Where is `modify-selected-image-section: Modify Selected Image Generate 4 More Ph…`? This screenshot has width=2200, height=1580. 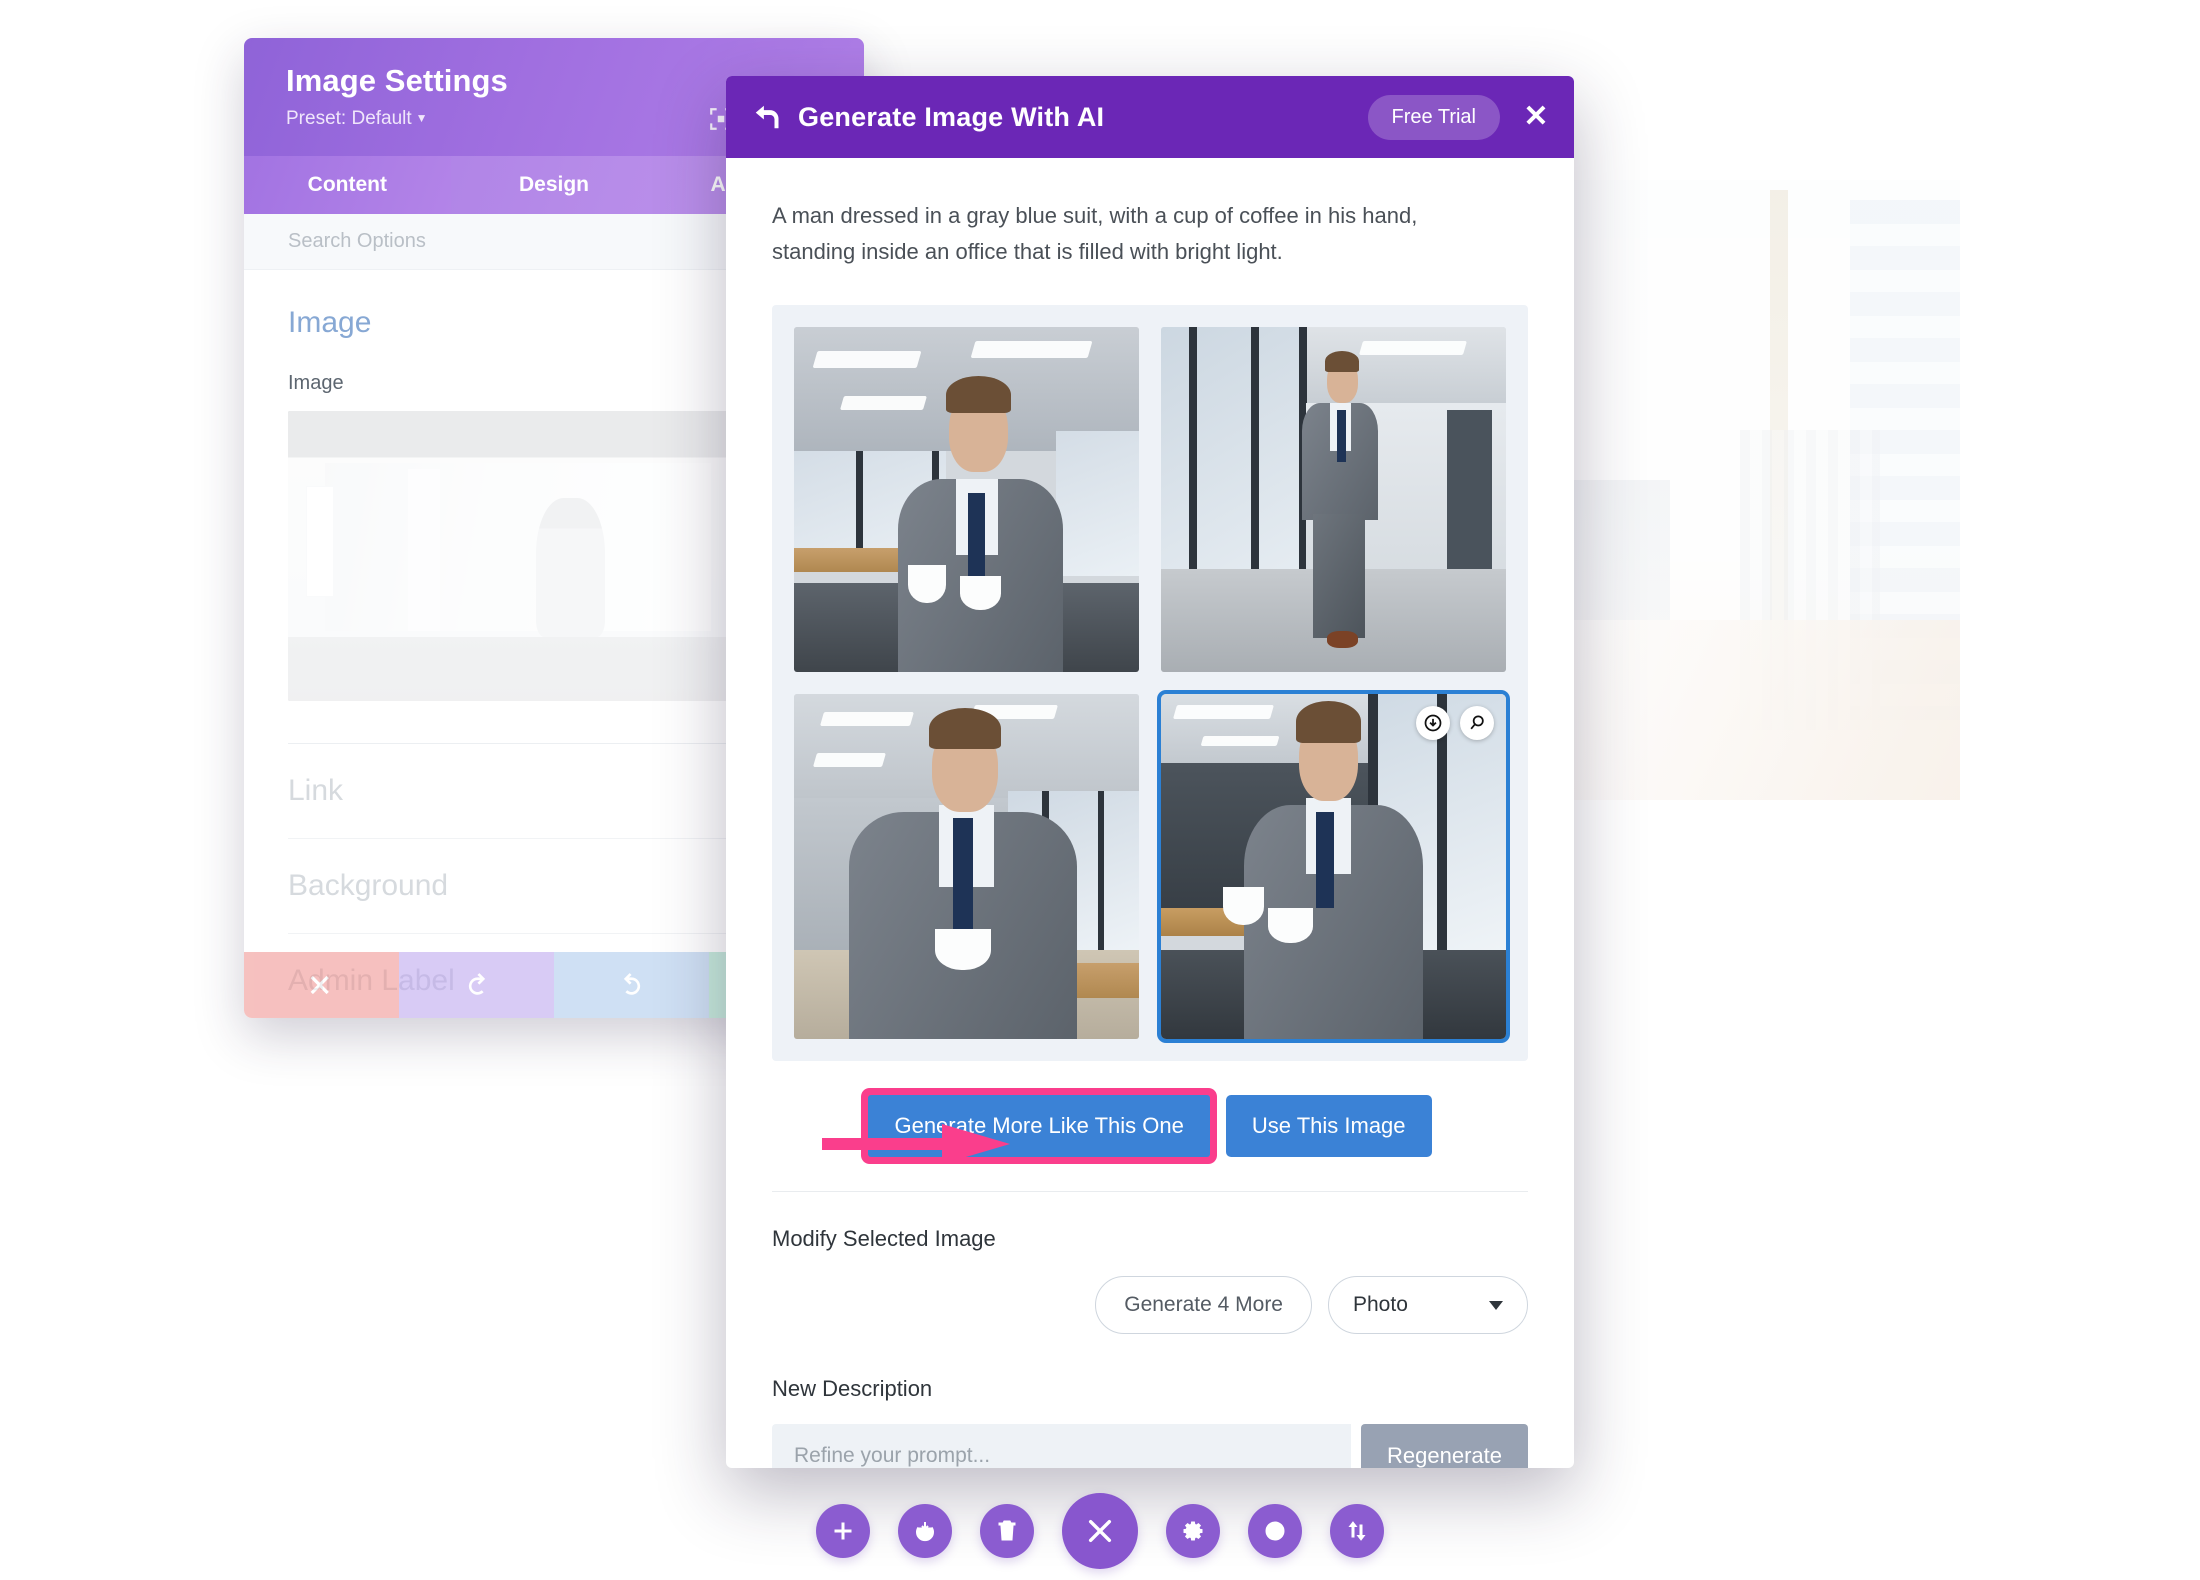
modify-selected-image-section: Modify Selected Image Generate 4 More Ph… is located at coordinates (1150, 1263).